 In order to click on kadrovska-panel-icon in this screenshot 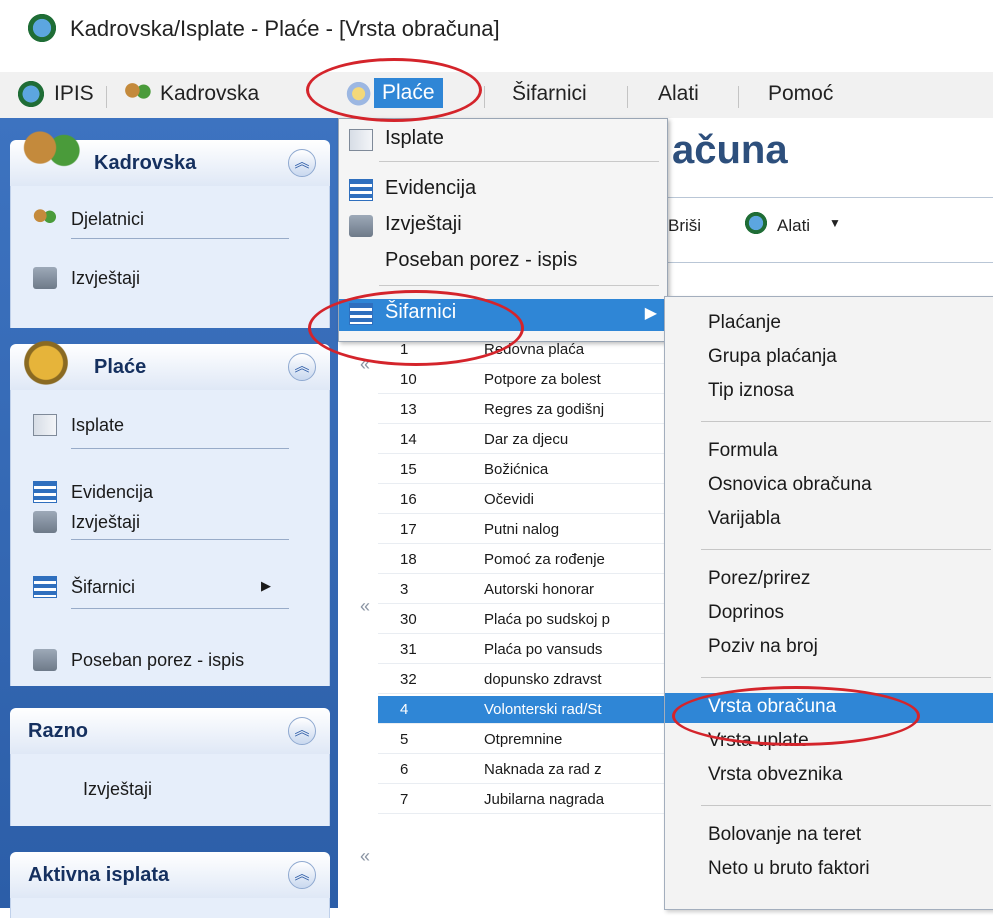, I will do `click(52, 156)`.